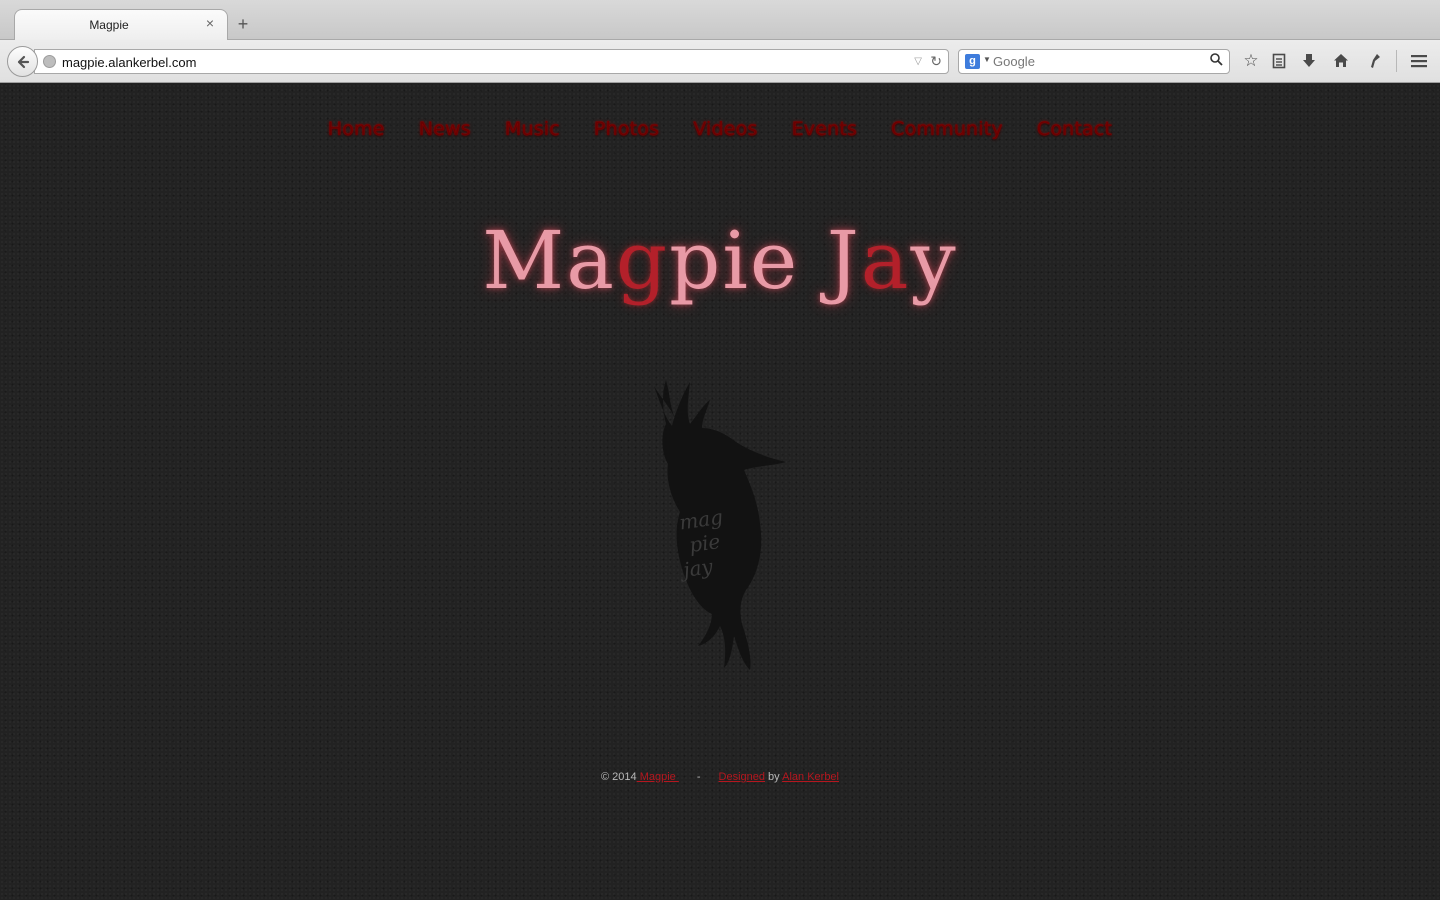  I want to click on home-icon, so click(1341, 61).